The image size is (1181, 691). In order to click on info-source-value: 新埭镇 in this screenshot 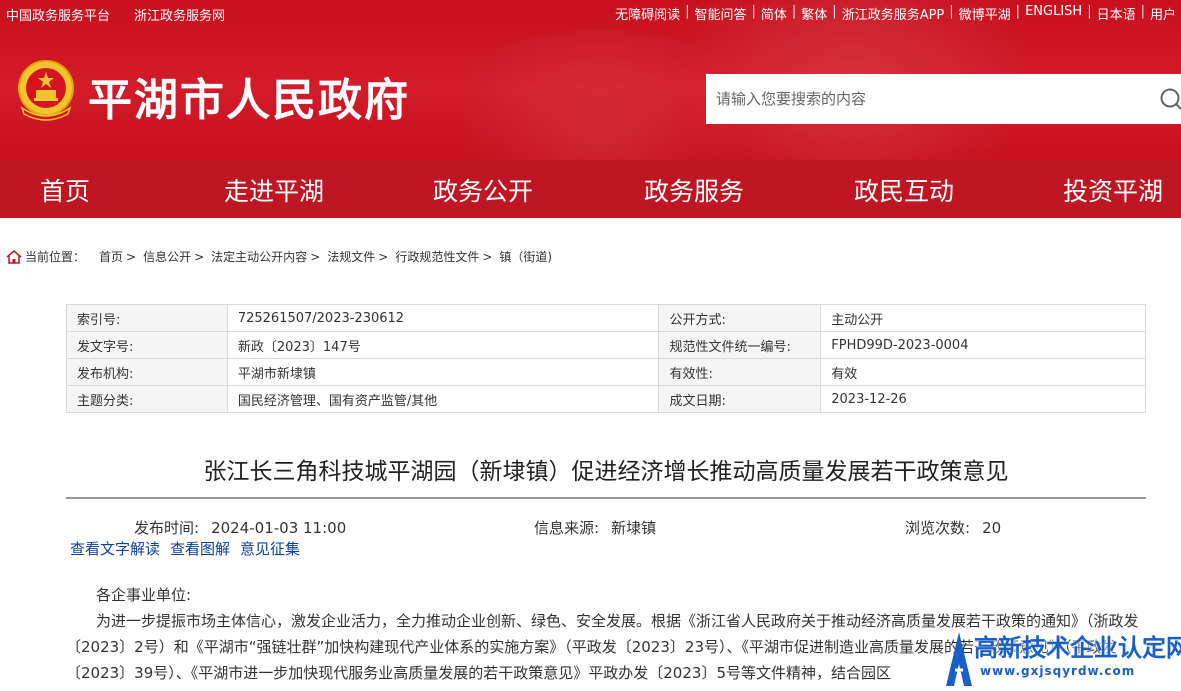, I will do `click(634, 528)`.